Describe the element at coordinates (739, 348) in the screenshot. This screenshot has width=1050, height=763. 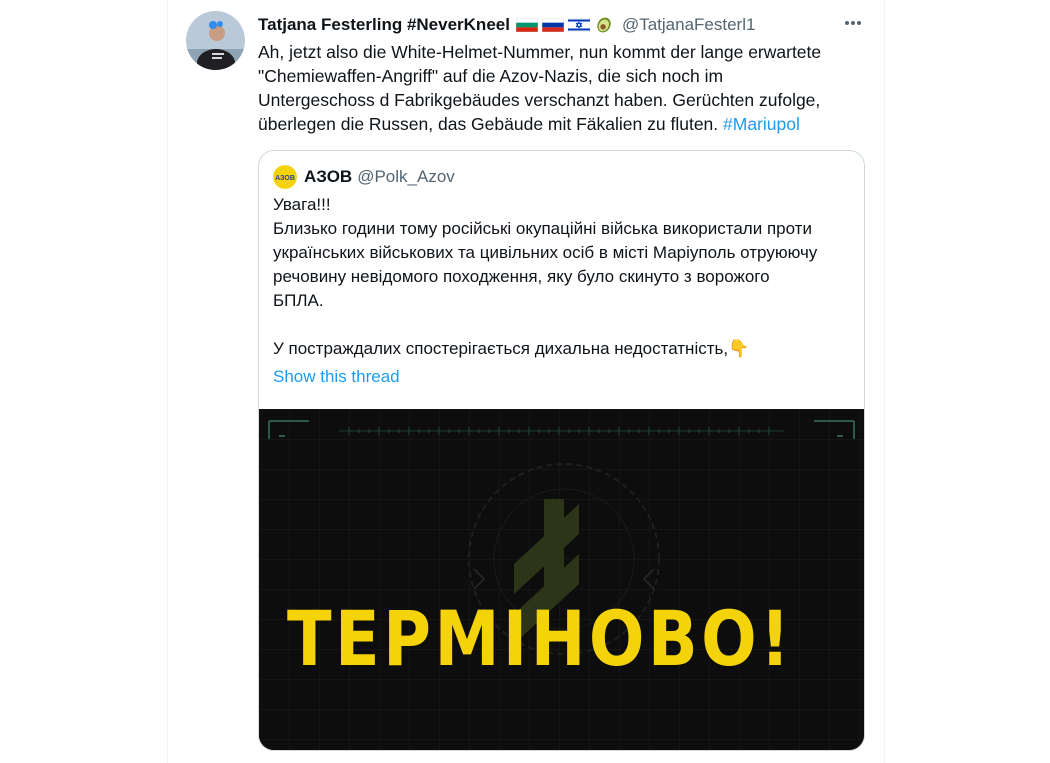
I see `pointing-down-emoji-icon: 👇` at that location.